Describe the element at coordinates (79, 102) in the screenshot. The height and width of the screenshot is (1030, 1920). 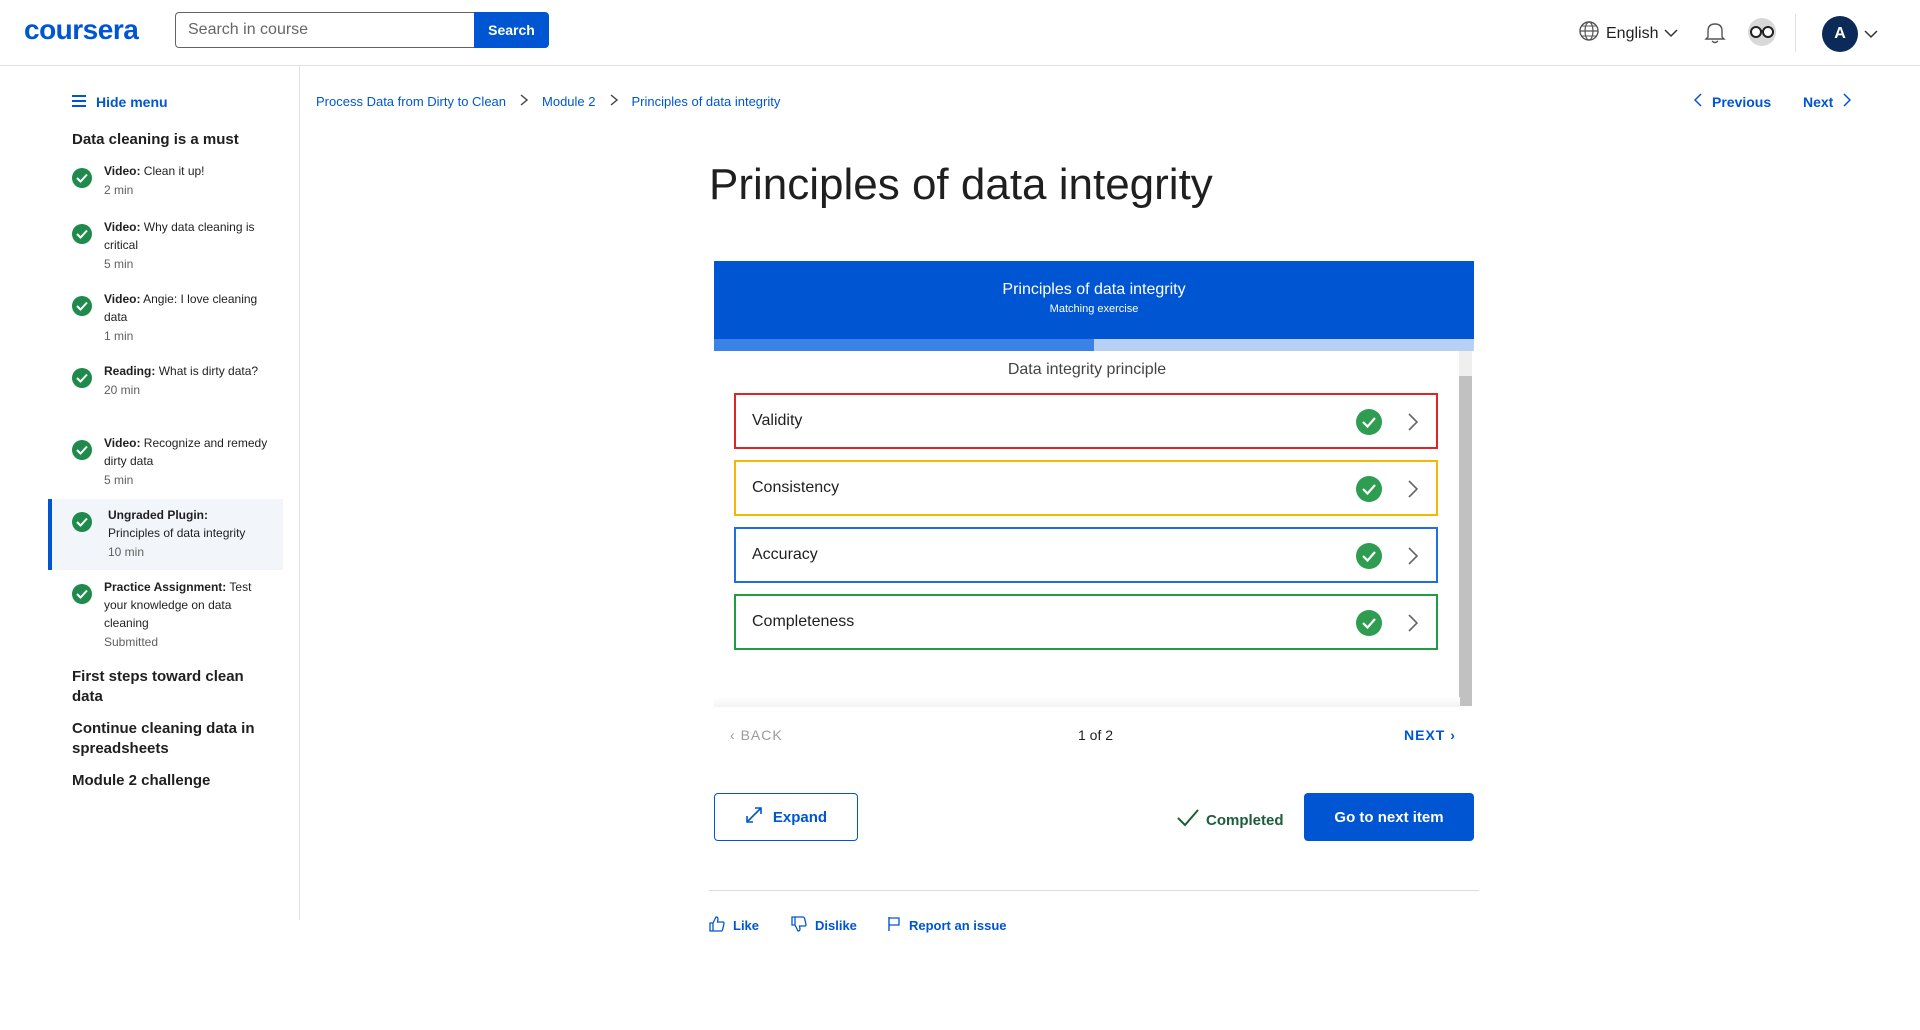
I see `hamburger-icon` at that location.